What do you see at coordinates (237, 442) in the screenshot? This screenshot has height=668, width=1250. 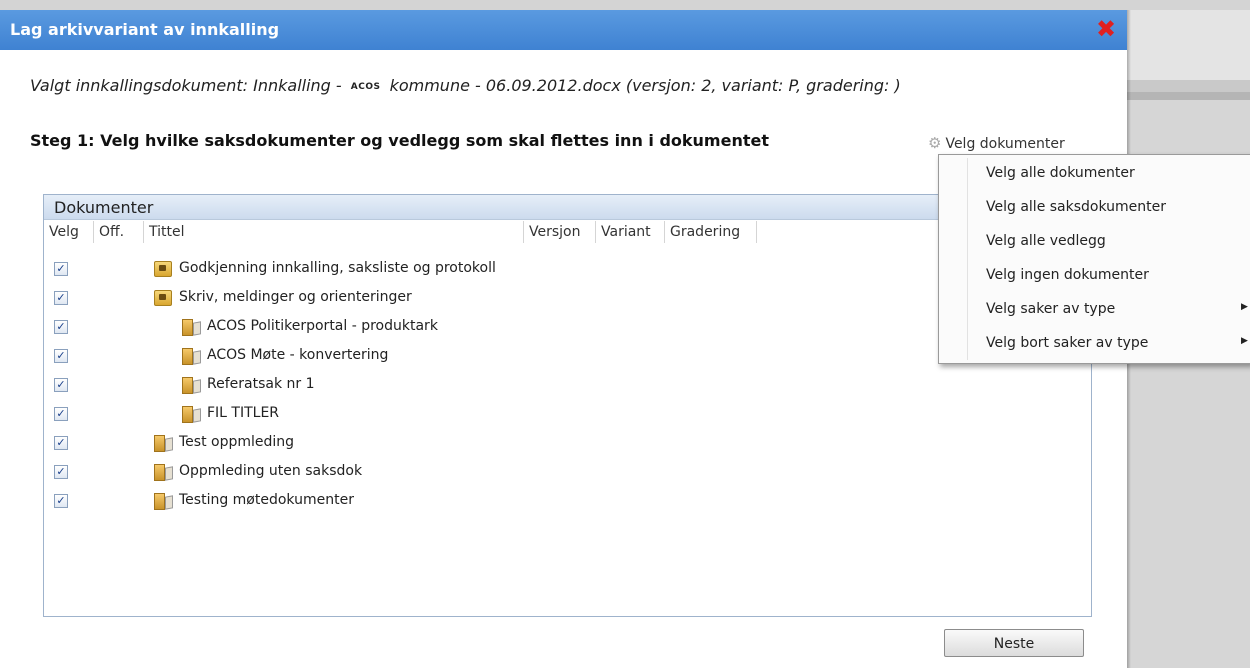 I see `row-title: Test oppmleding` at bounding box center [237, 442].